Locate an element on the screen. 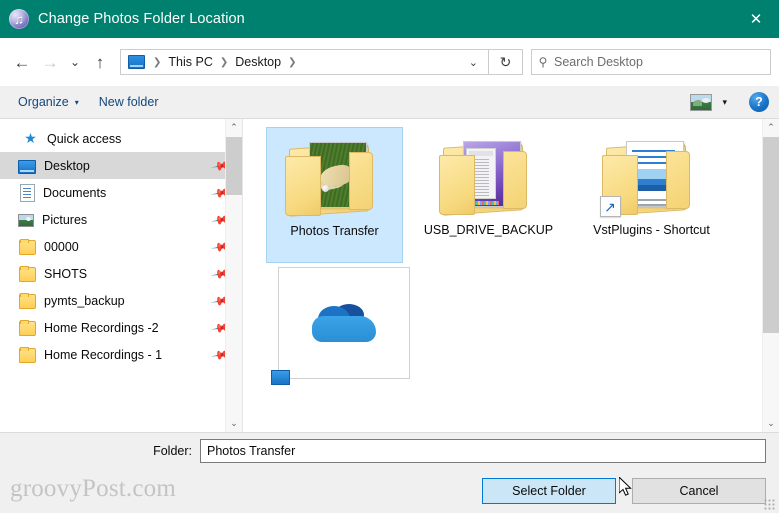  file-item-label: USB_DRIVE_BACKUP is located at coordinates (488, 230).